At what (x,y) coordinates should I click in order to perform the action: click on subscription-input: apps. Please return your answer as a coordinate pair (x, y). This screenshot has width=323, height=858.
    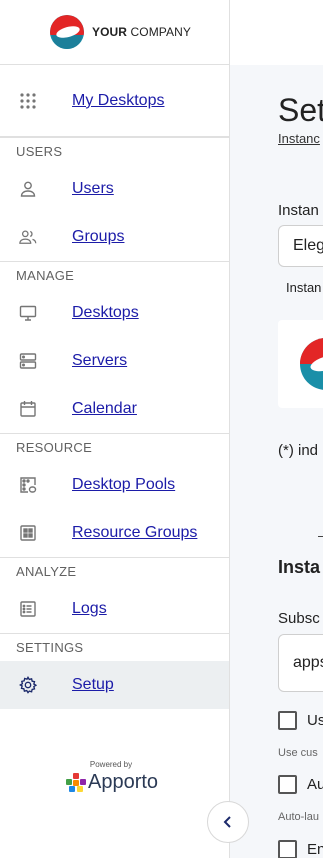
    Looking at the image, I should click on (300, 663).